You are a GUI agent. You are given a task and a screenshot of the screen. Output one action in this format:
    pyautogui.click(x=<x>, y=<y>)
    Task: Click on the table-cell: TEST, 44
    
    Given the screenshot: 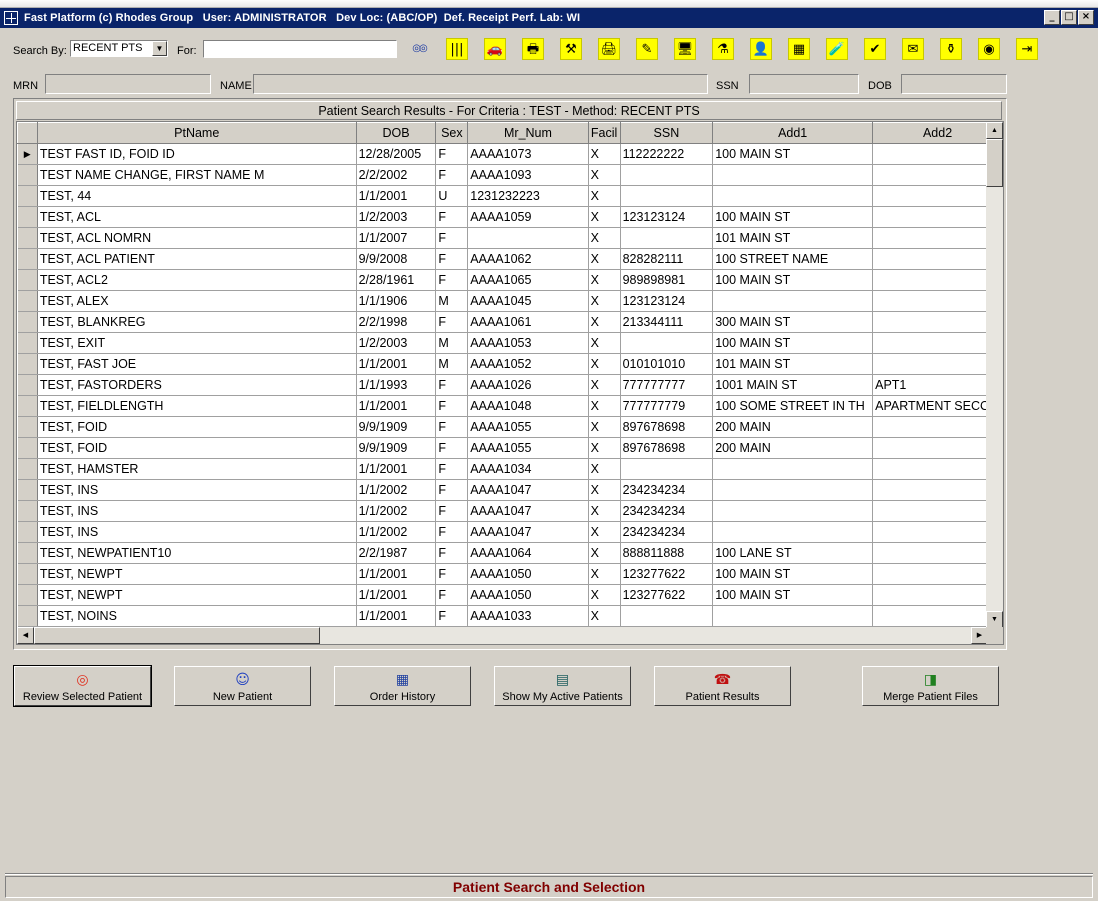 What is the action you would take?
    pyautogui.click(x=197, y=196)
    